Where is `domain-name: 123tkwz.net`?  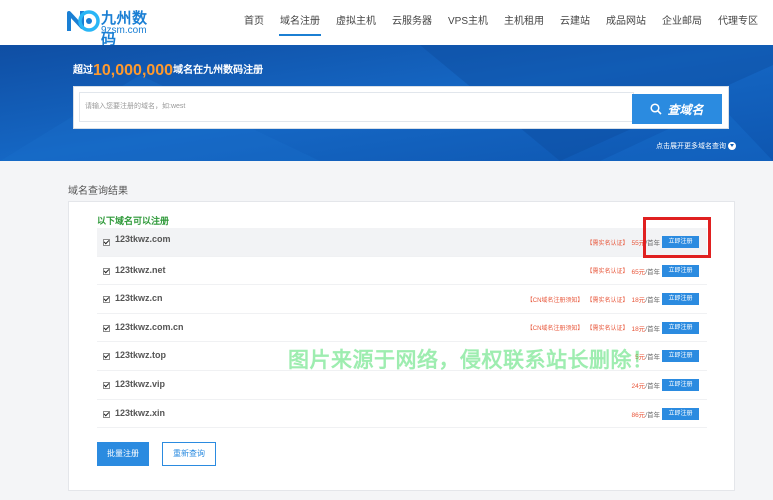
domain-name: 123tkwz.net is located at coordinates (140, 269).